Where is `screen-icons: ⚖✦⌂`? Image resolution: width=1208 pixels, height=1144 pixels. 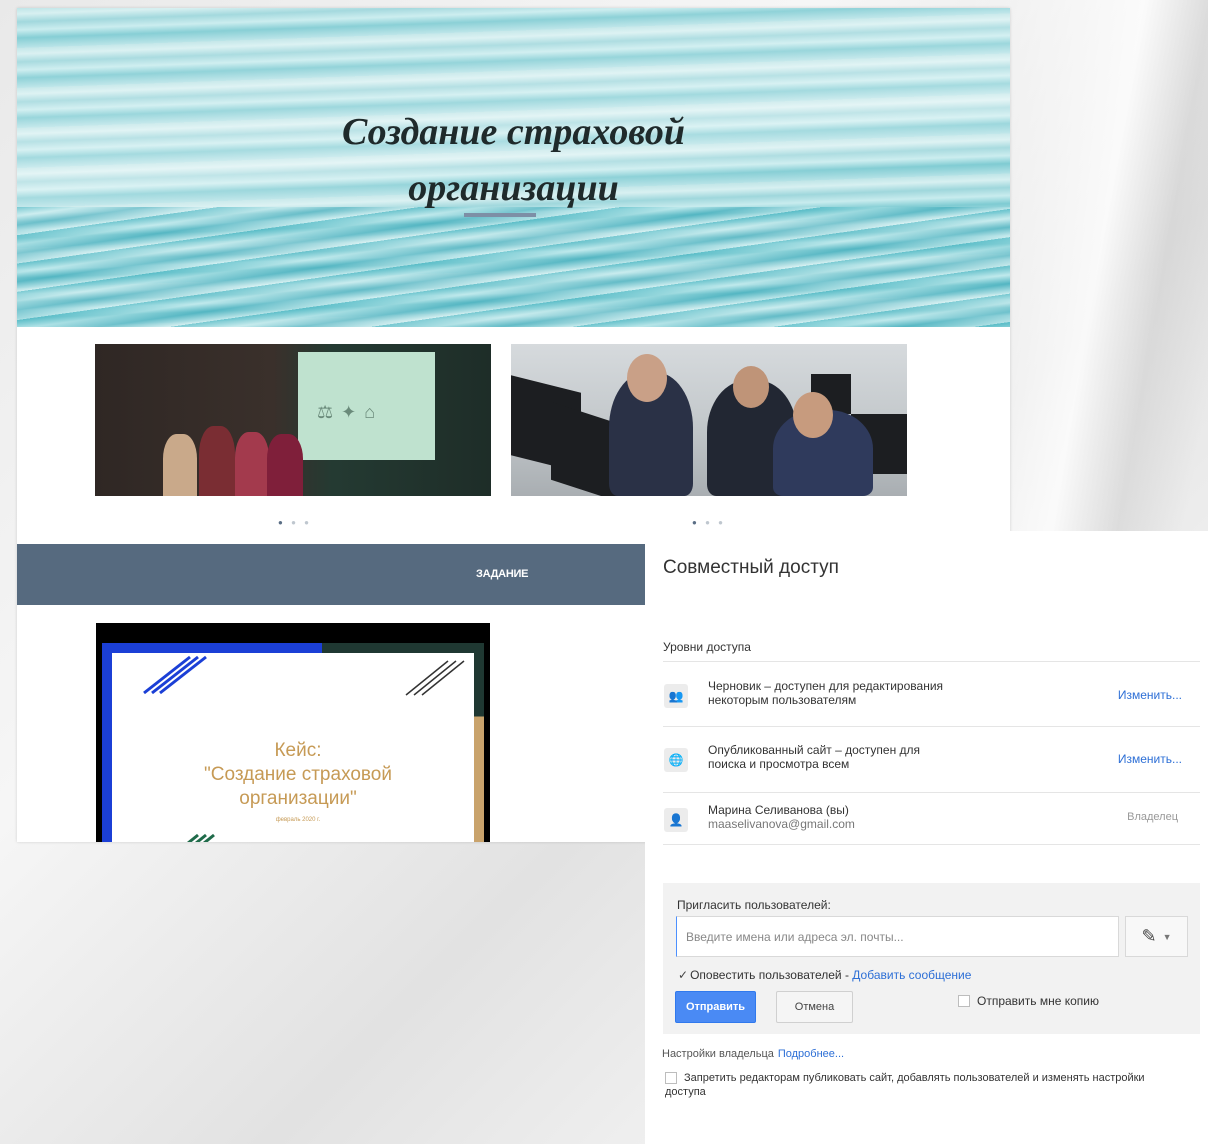
screen-icons: ⚖✦⌂ is located at coordinates (350, 412).